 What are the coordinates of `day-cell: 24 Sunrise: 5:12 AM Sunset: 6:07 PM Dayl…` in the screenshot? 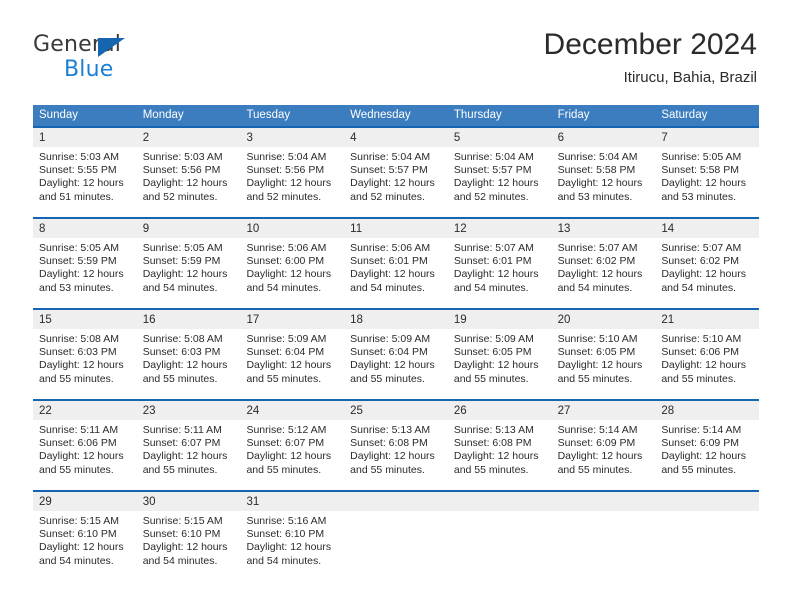 It's located at (292, 445).